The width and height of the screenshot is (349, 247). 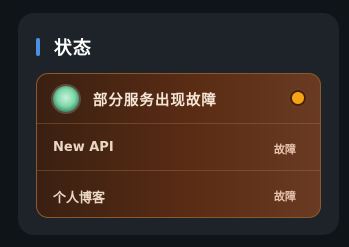 What do you see at coordinates (79, 198) in the screenshot?
I see `service-name: 个人博客` at bounding box center [79, 198].